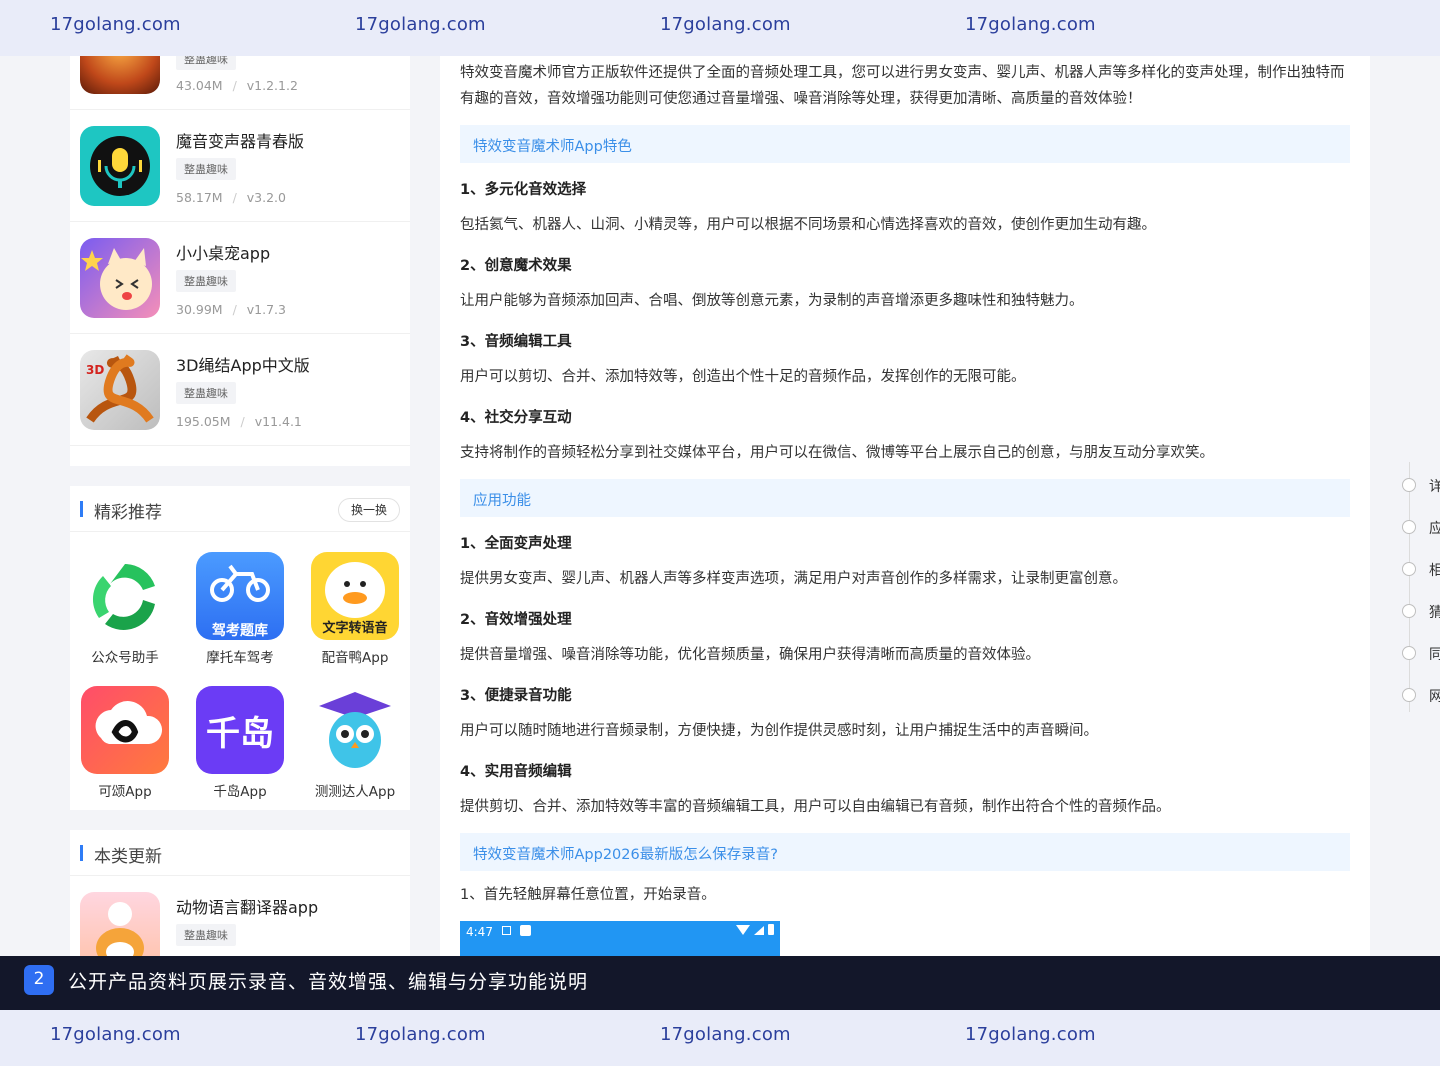 Image resolution: width=1440 pixels, height=1066 pixels. Describe the element at coordinates (223, 252) in the screenshot. I see `app-name: 小小桌宠app` at that location.